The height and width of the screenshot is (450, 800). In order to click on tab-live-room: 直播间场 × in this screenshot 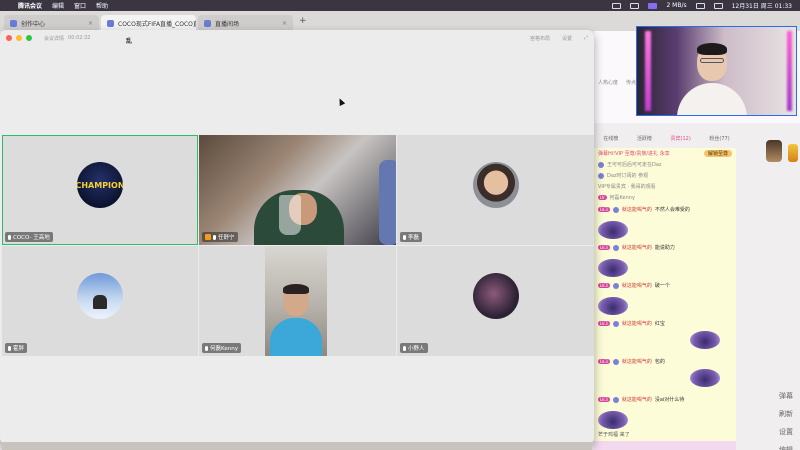, I will do `click(245, 23)`.